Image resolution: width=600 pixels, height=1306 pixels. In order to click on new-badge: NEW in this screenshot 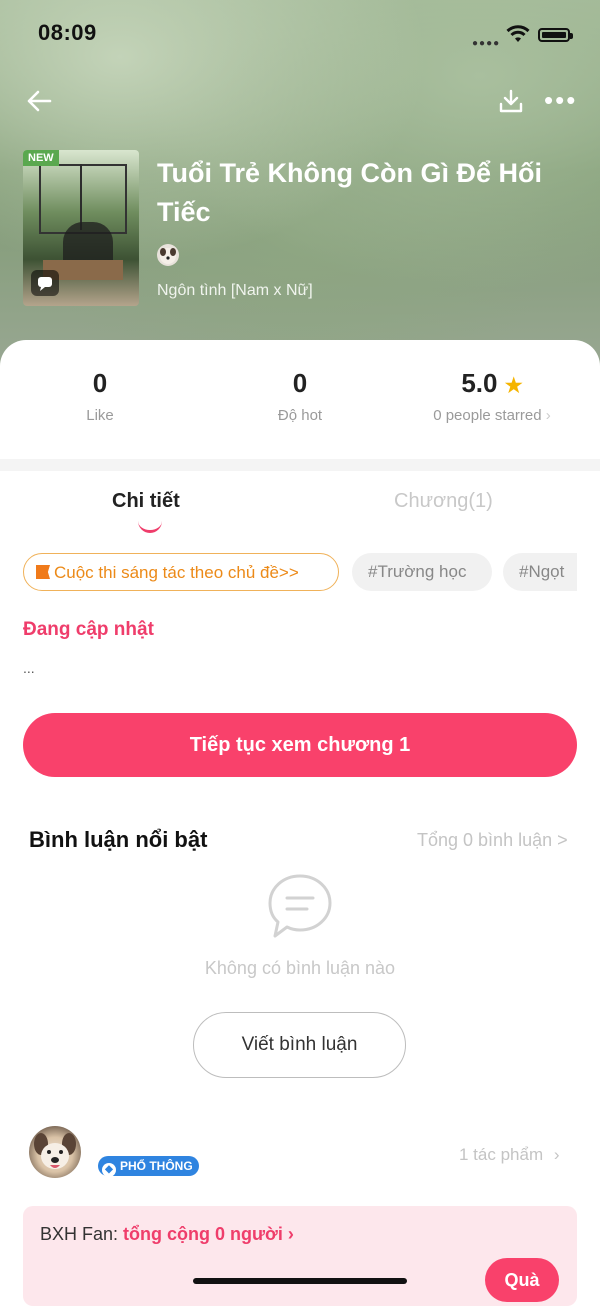, I will do `click(41, 158)`.